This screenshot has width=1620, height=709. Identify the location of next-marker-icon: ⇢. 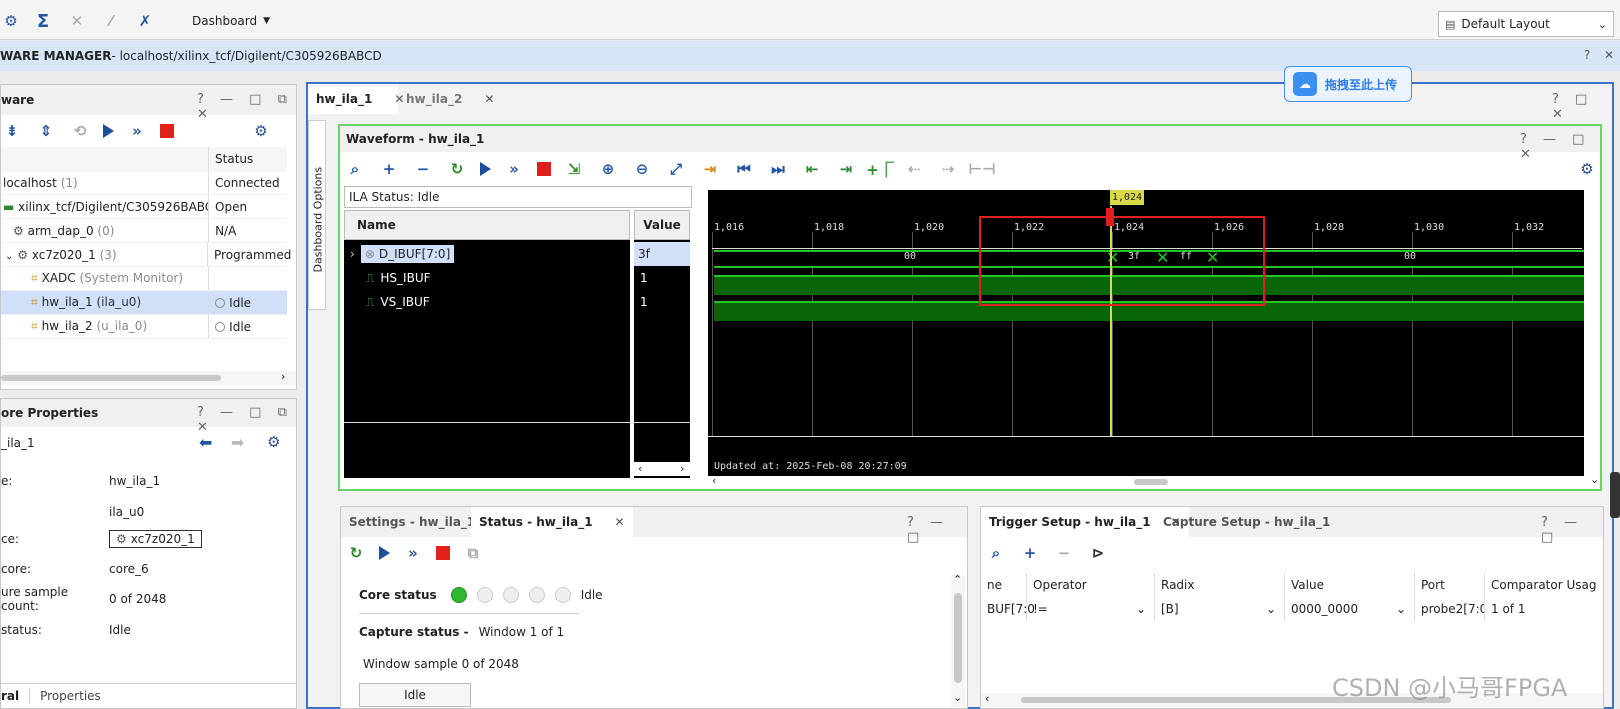
(948, 169).